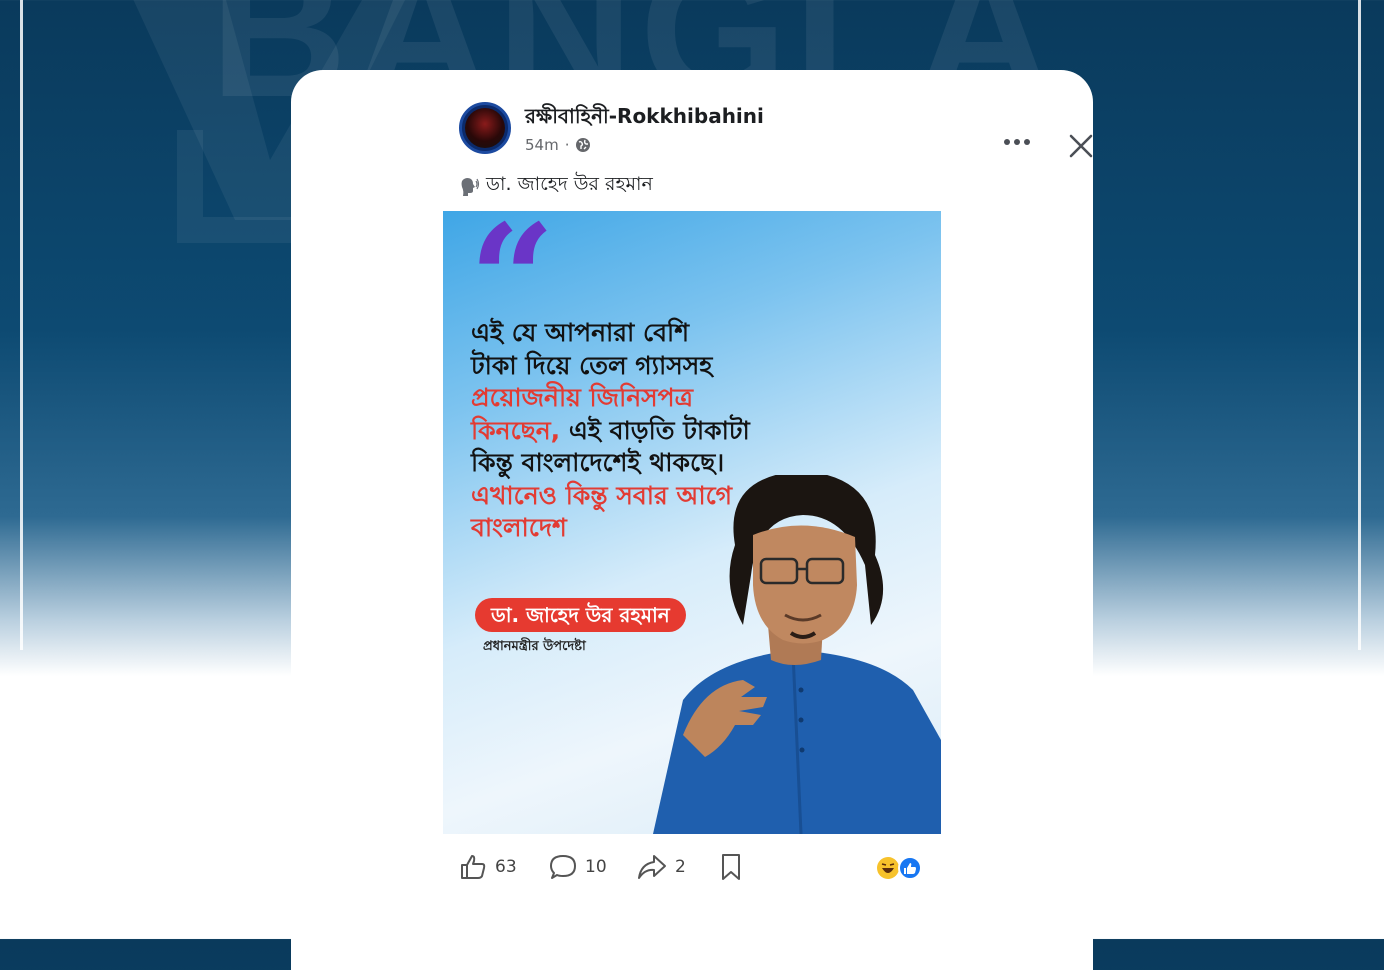  I want to click on frame-line-left, so click(21, 325).